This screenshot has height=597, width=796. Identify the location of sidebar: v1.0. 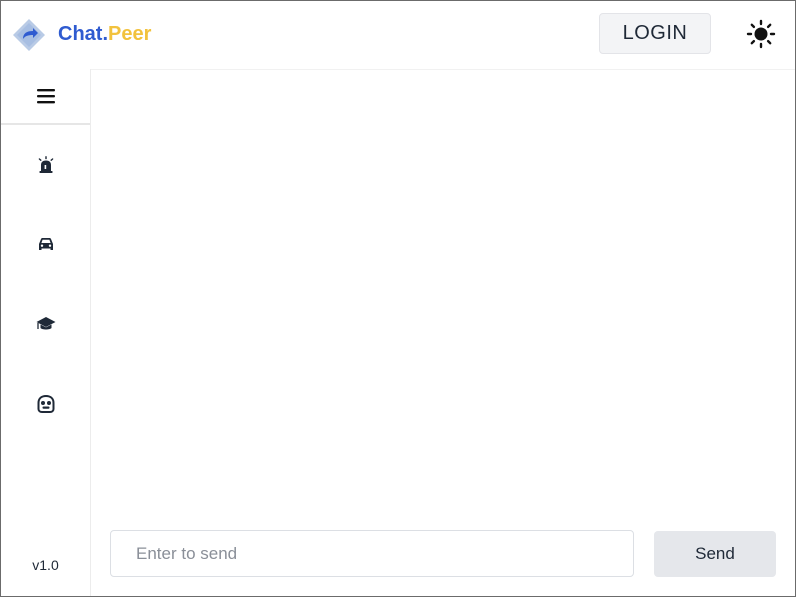
(46, 332).